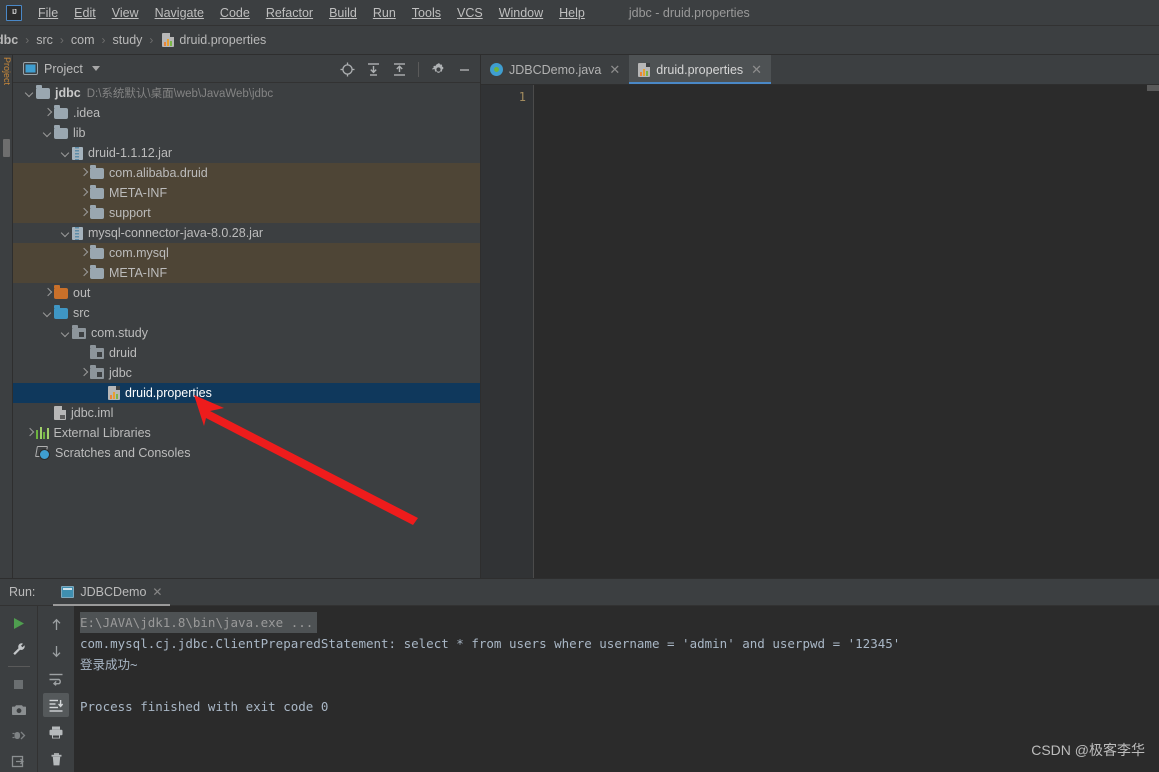 The width and height of the screenshot is (1159, 772). What do you see at coordinates (572, 13) in the screenshot?
I see `menu-item-help: Help` at bounding box center [572, 13].